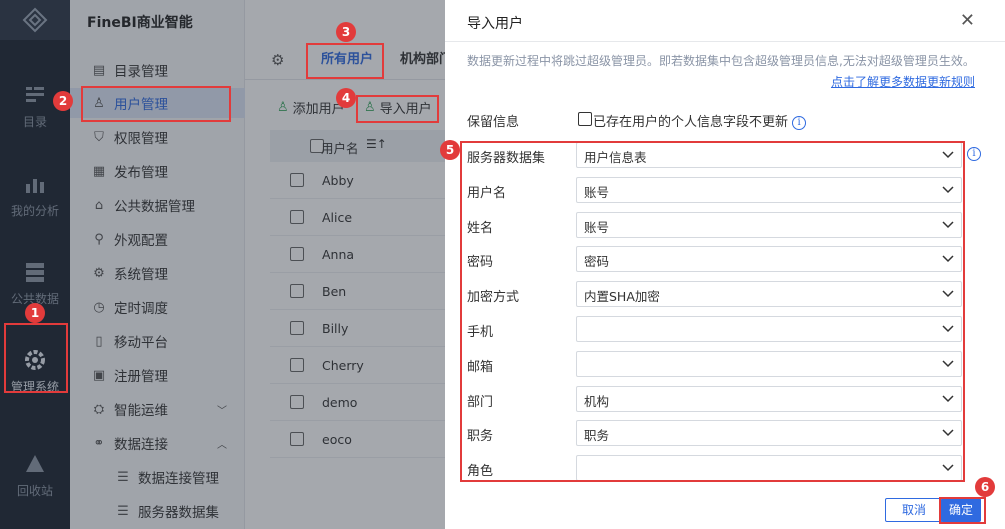 Image resolution: width=1005 pixels, height=529 pixels. Describe the element at coordinates (691, 122) in the screenshot. I see `keep-info-text-label: 已存在用户的个人信息字段不更新` at that location.